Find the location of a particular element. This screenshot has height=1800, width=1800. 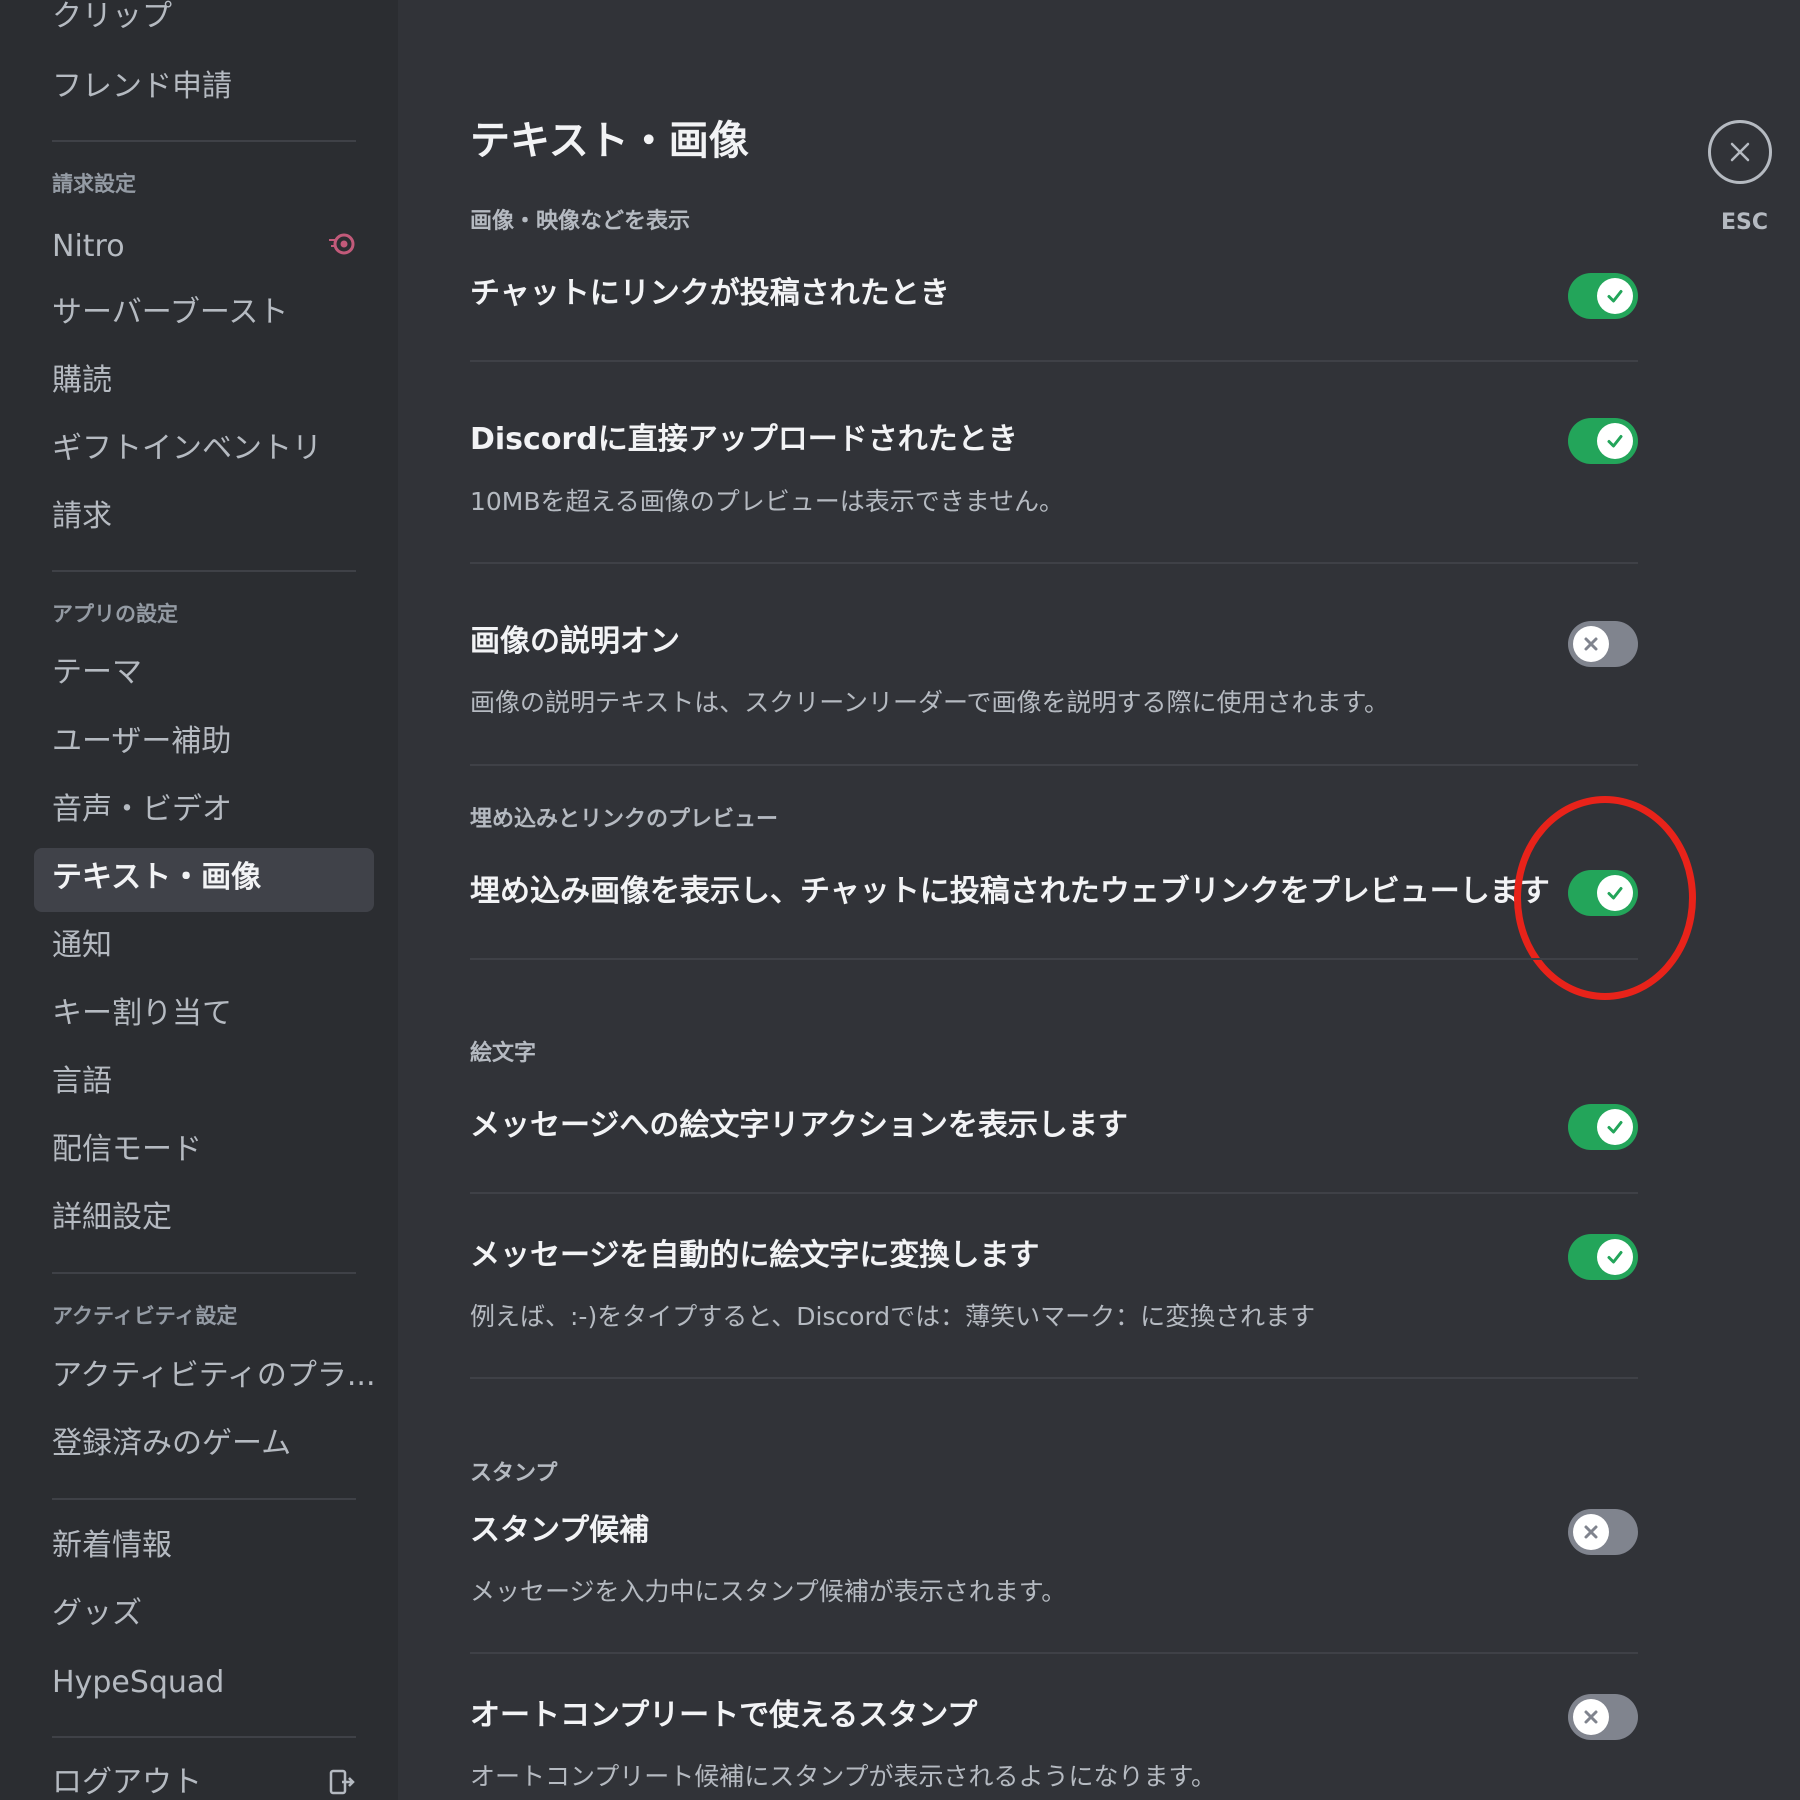

sidebar-item-language: 言語 is located at coordinates (82, 1082).